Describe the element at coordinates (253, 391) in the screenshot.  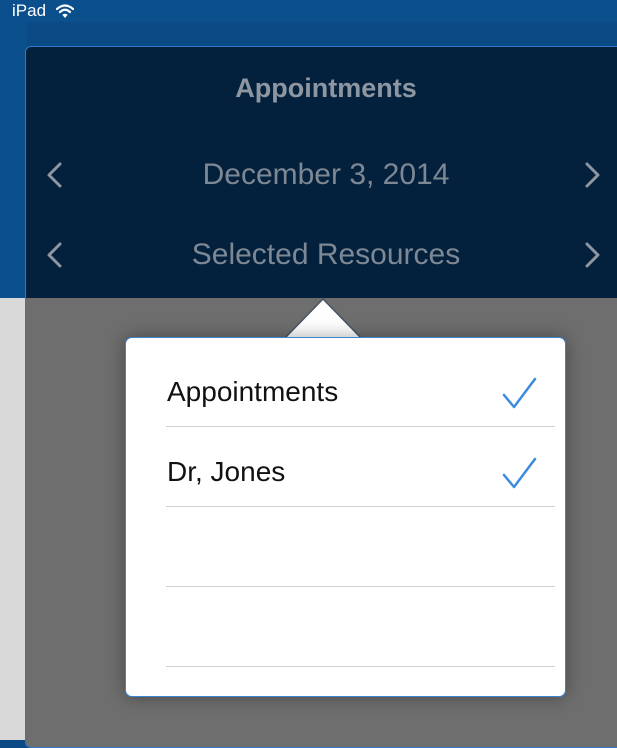
I see `list-item-label: Appointments` at that location.